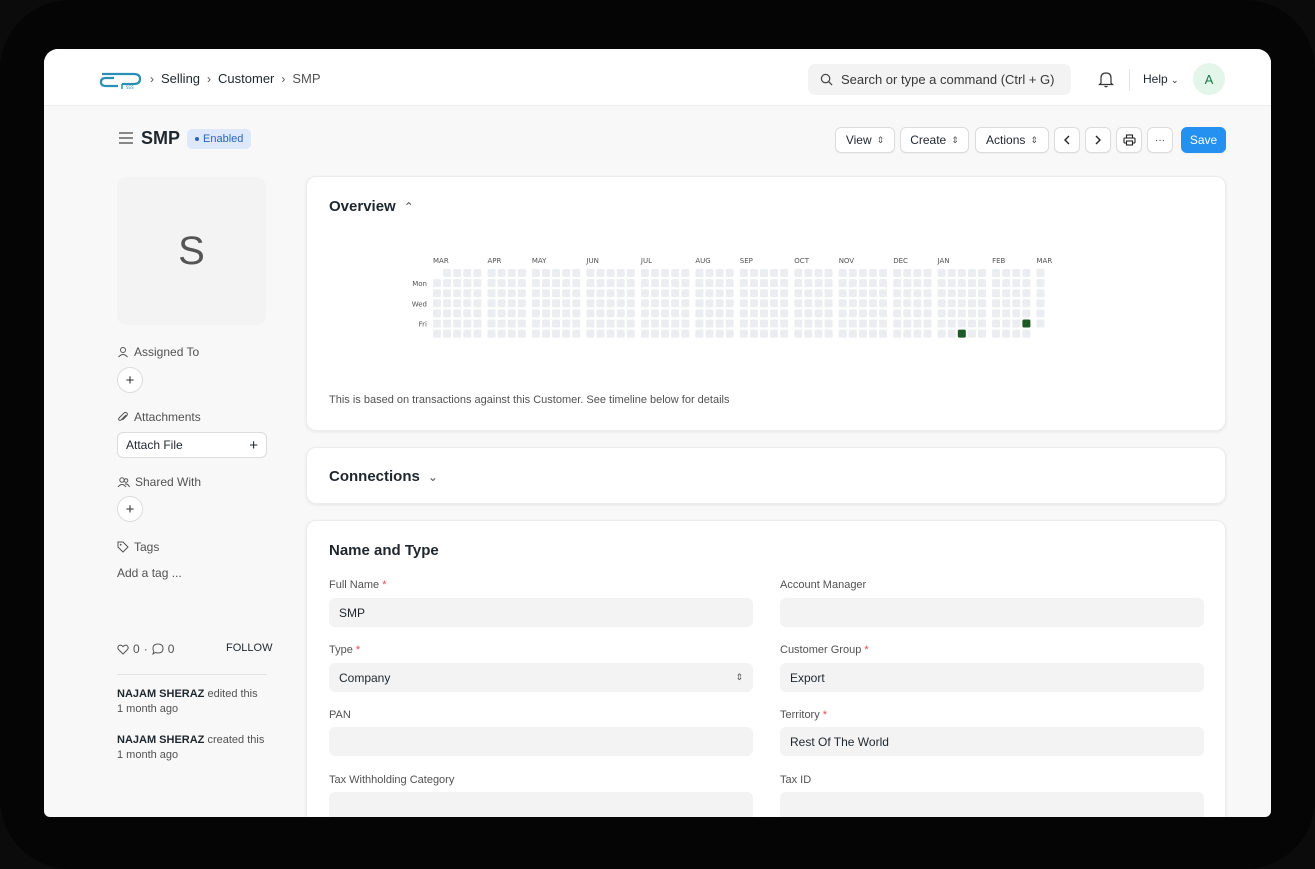  What do you see at coordinates (1067, 140) in the screenshot?
I see `previous-button` at bounding box center [1067, 140].